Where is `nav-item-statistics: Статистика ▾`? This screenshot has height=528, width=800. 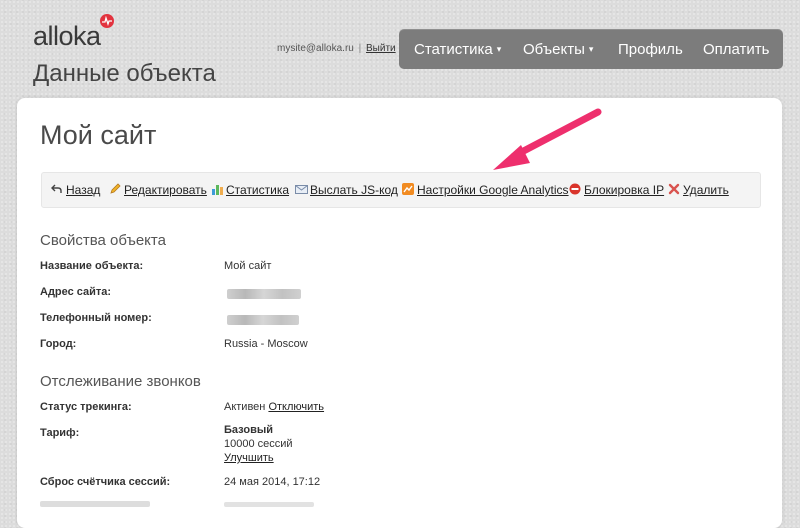
nav-item-statistics: Статистика ▾ is located at coordinates (457, 49).